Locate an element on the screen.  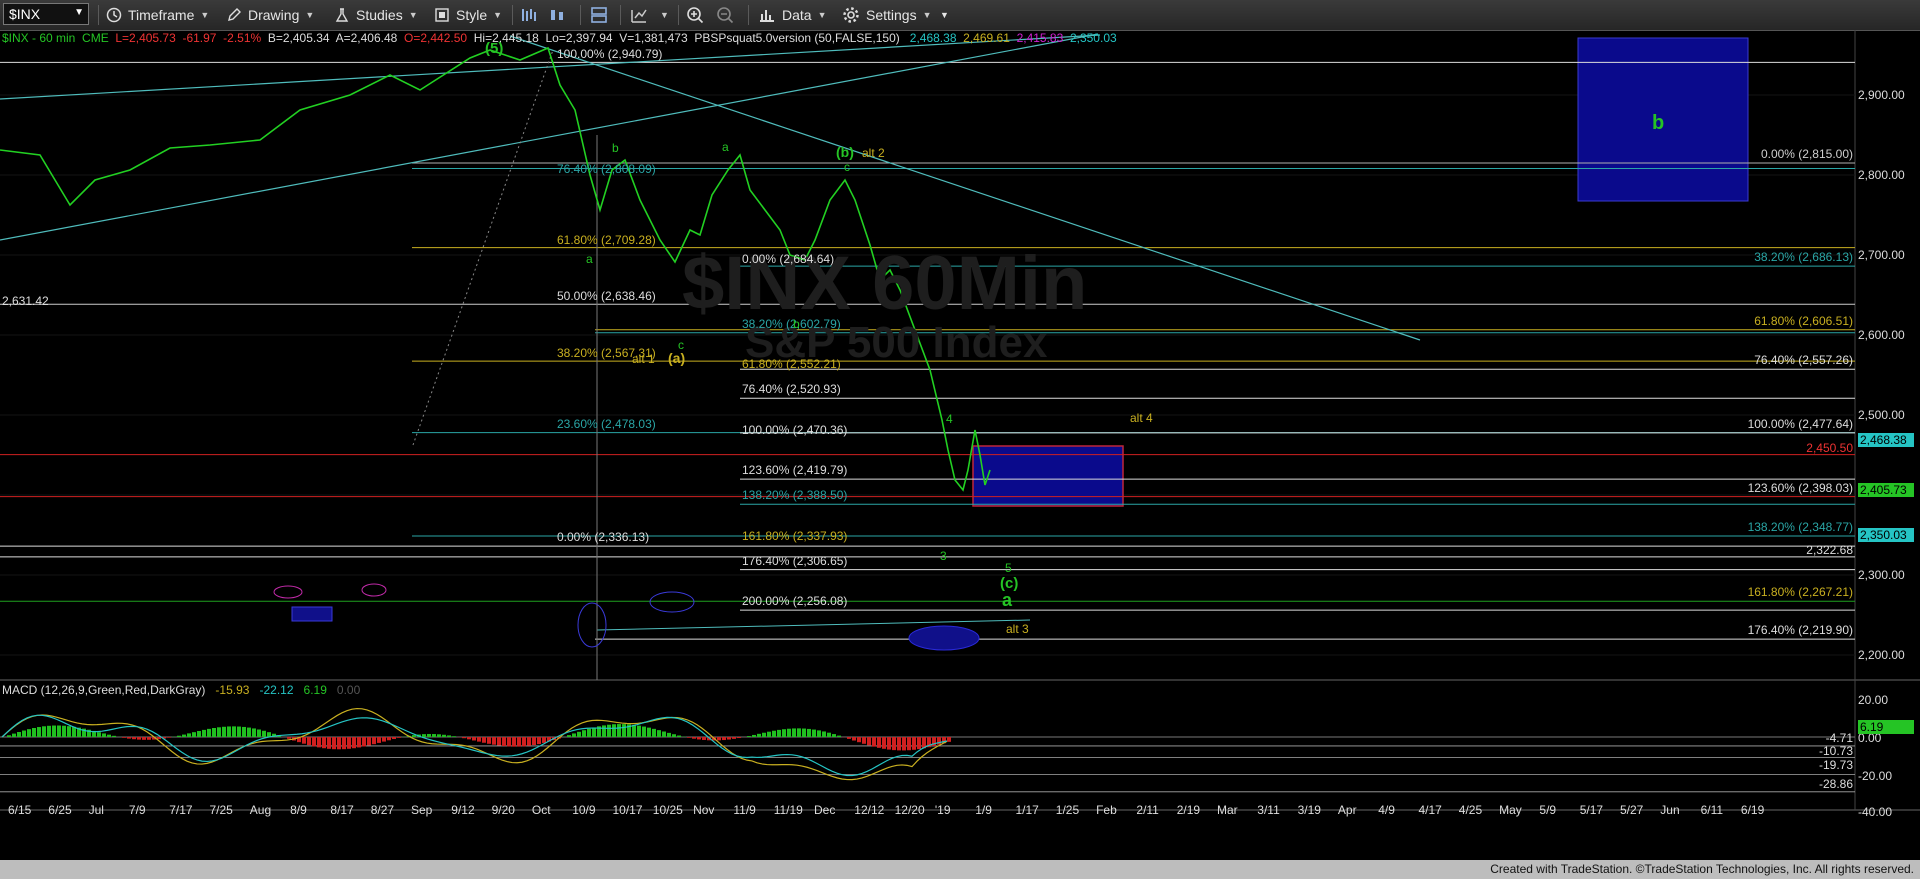
symbol-input: $INX ▼ is located at coordinates (46, 14).